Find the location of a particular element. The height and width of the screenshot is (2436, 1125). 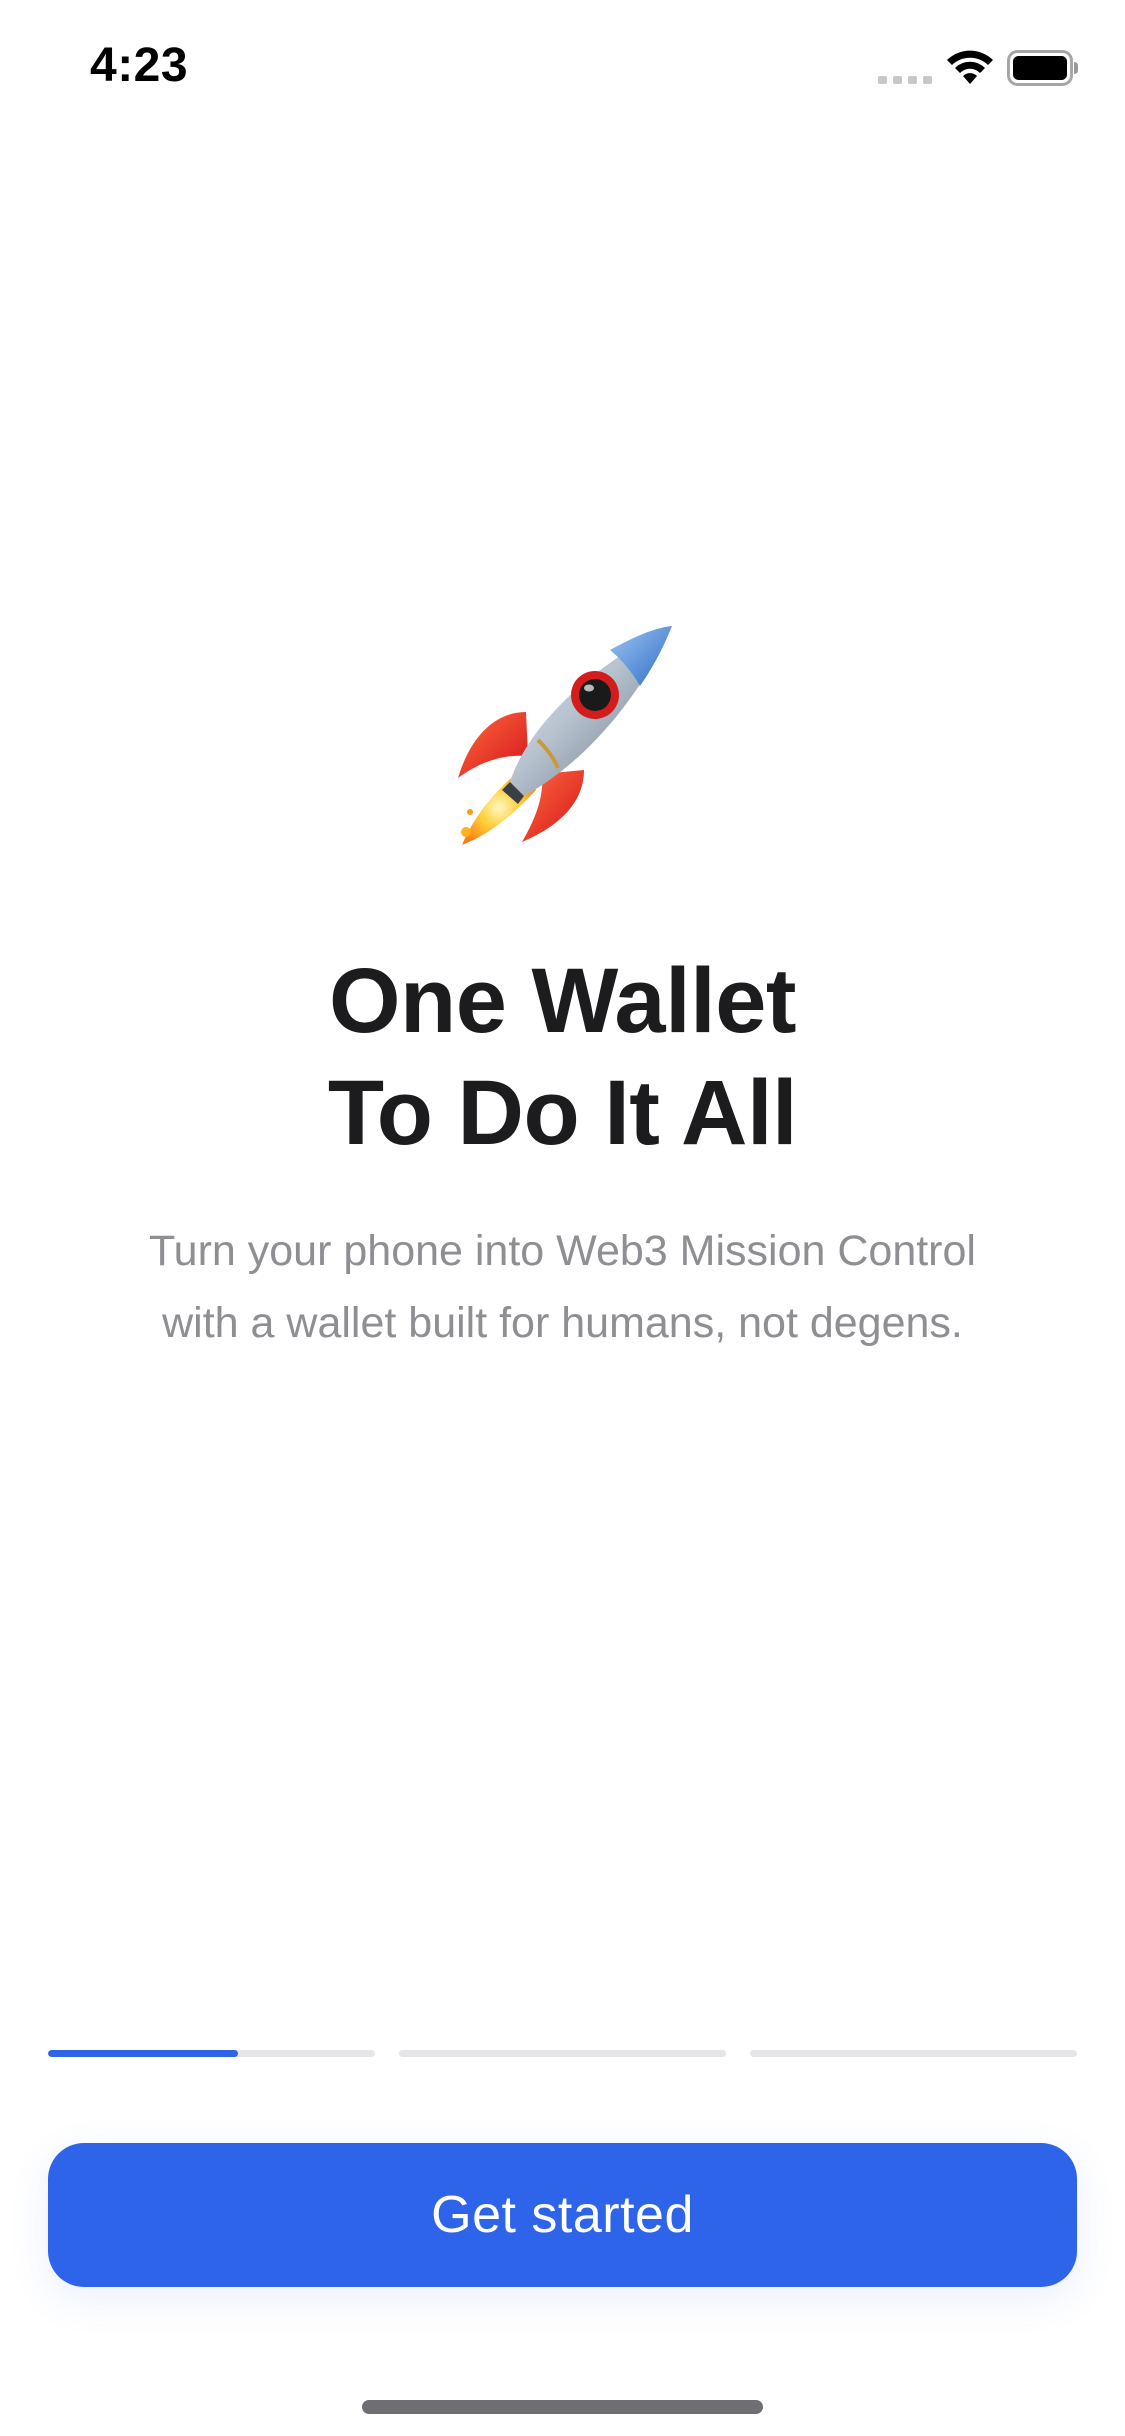

status-bar: 4:23 is located at coordinates (562, 66).